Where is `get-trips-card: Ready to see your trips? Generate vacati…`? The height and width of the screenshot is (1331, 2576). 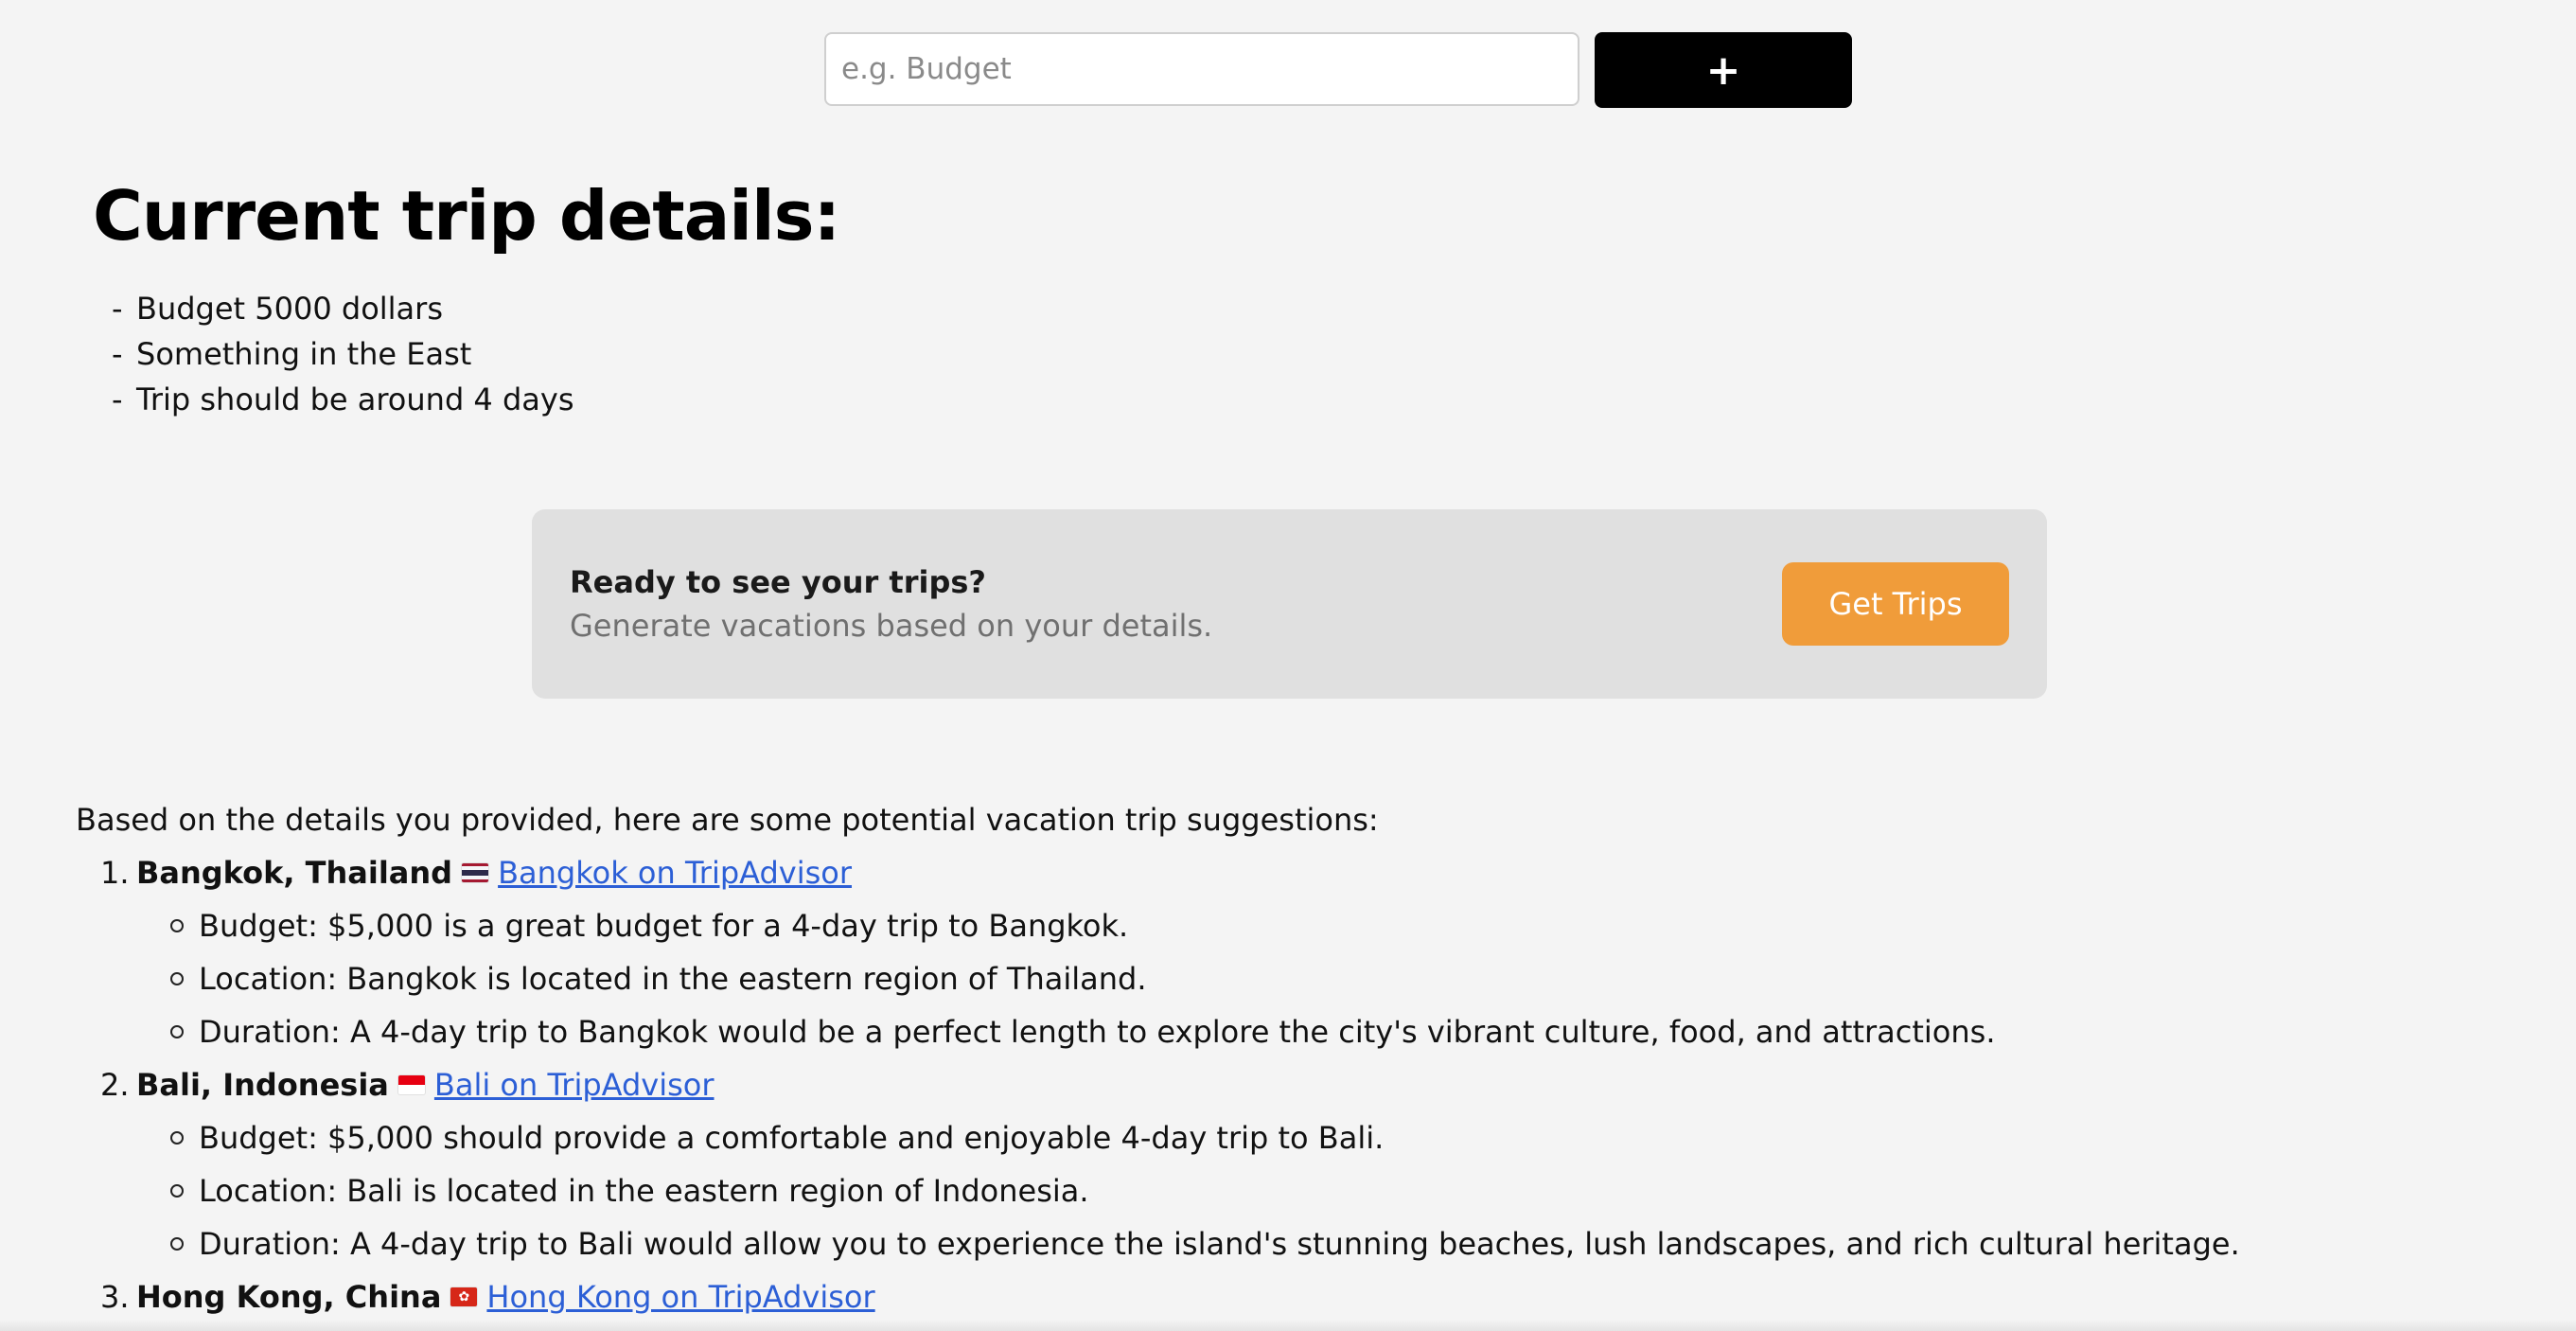 get-trips-card: Ready to see your trips? Generate vacati… is located at coordinates (1289, 604).